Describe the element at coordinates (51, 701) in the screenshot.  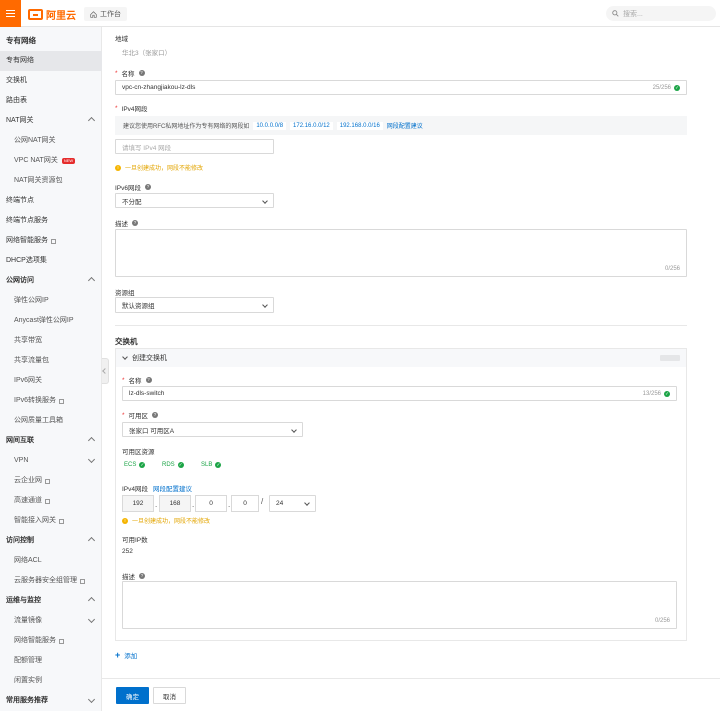
I see `sidebar-item: 常用服务推荐` at that location.